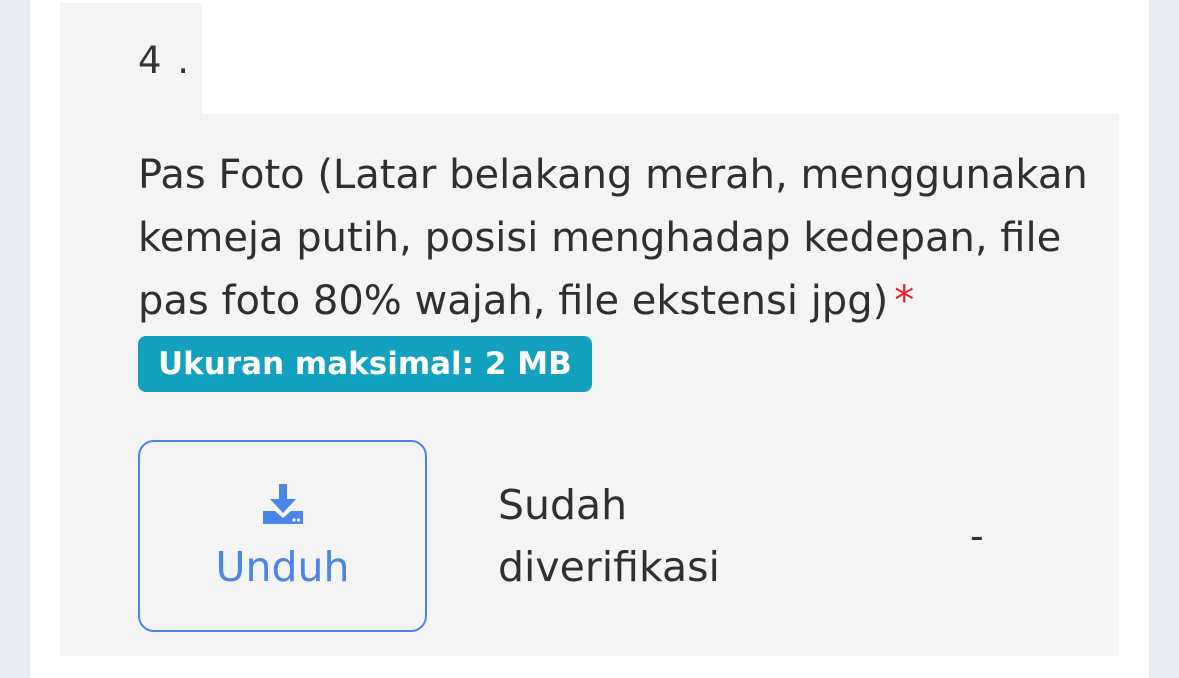 This screenshot has height=678, width=1179. What do you see at coordinates (165, 60) in the screenshot?
I see `item-number: 4 .` at bounding box center [165, 60].